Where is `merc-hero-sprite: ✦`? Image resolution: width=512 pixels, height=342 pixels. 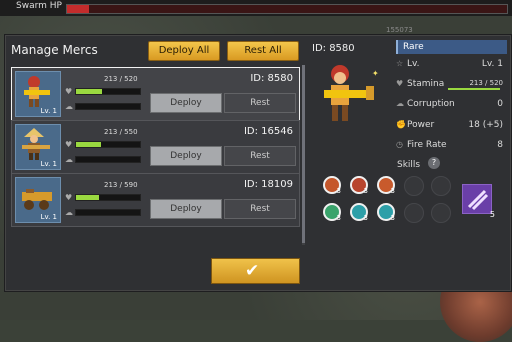
merc-hero-sprite: ✦ is located at coordinates (349, 99).